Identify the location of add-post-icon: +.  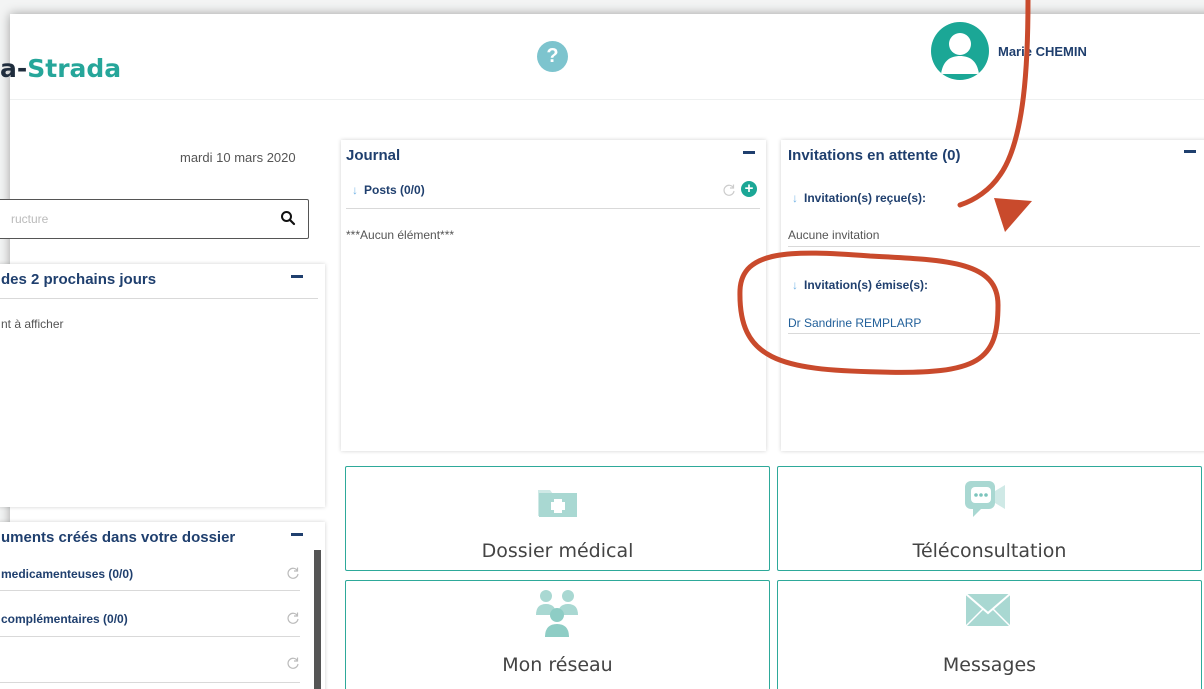
(749, 189).